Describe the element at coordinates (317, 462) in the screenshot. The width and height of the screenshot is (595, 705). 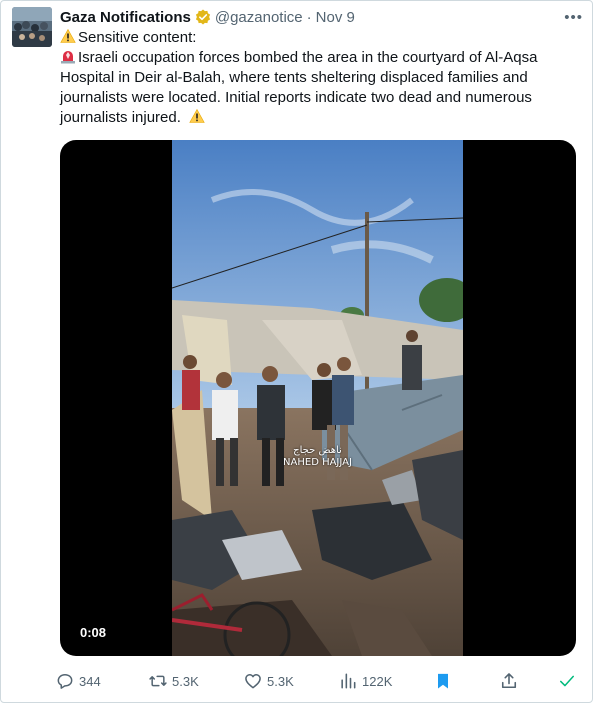
I see `watermark-latin: NAHED HAJJAJ` at that location.